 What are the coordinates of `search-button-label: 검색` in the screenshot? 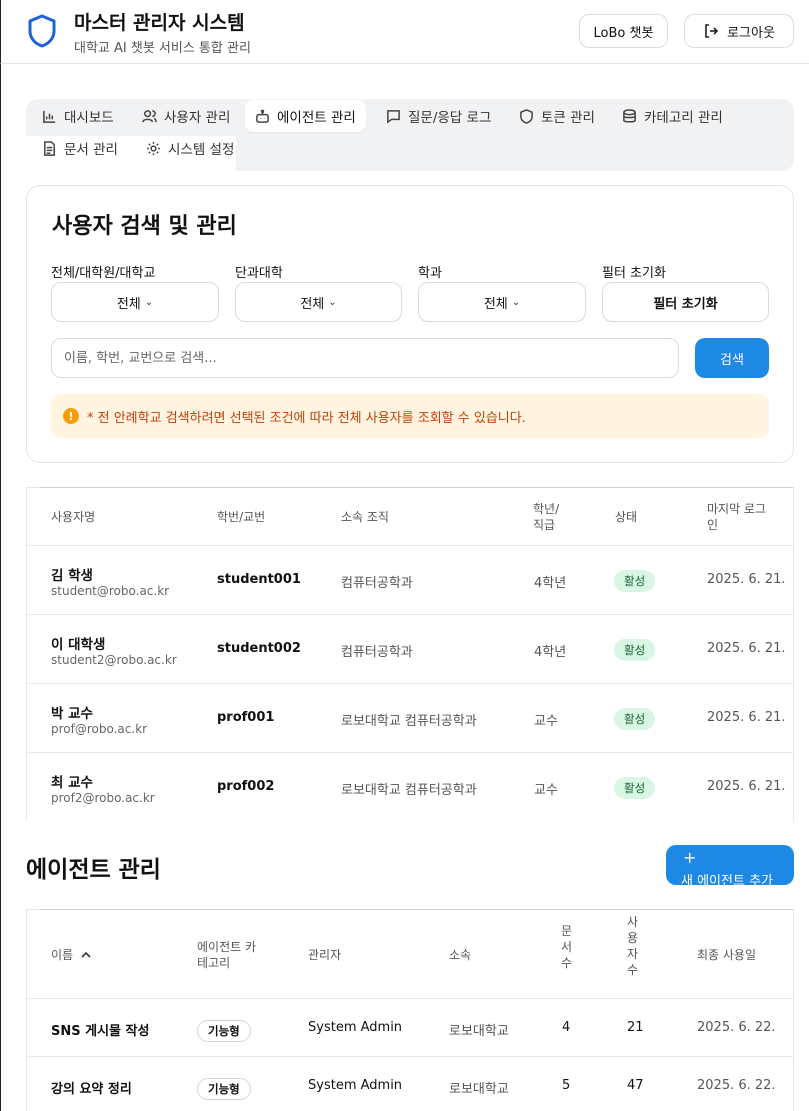 It's located at (732, 360).